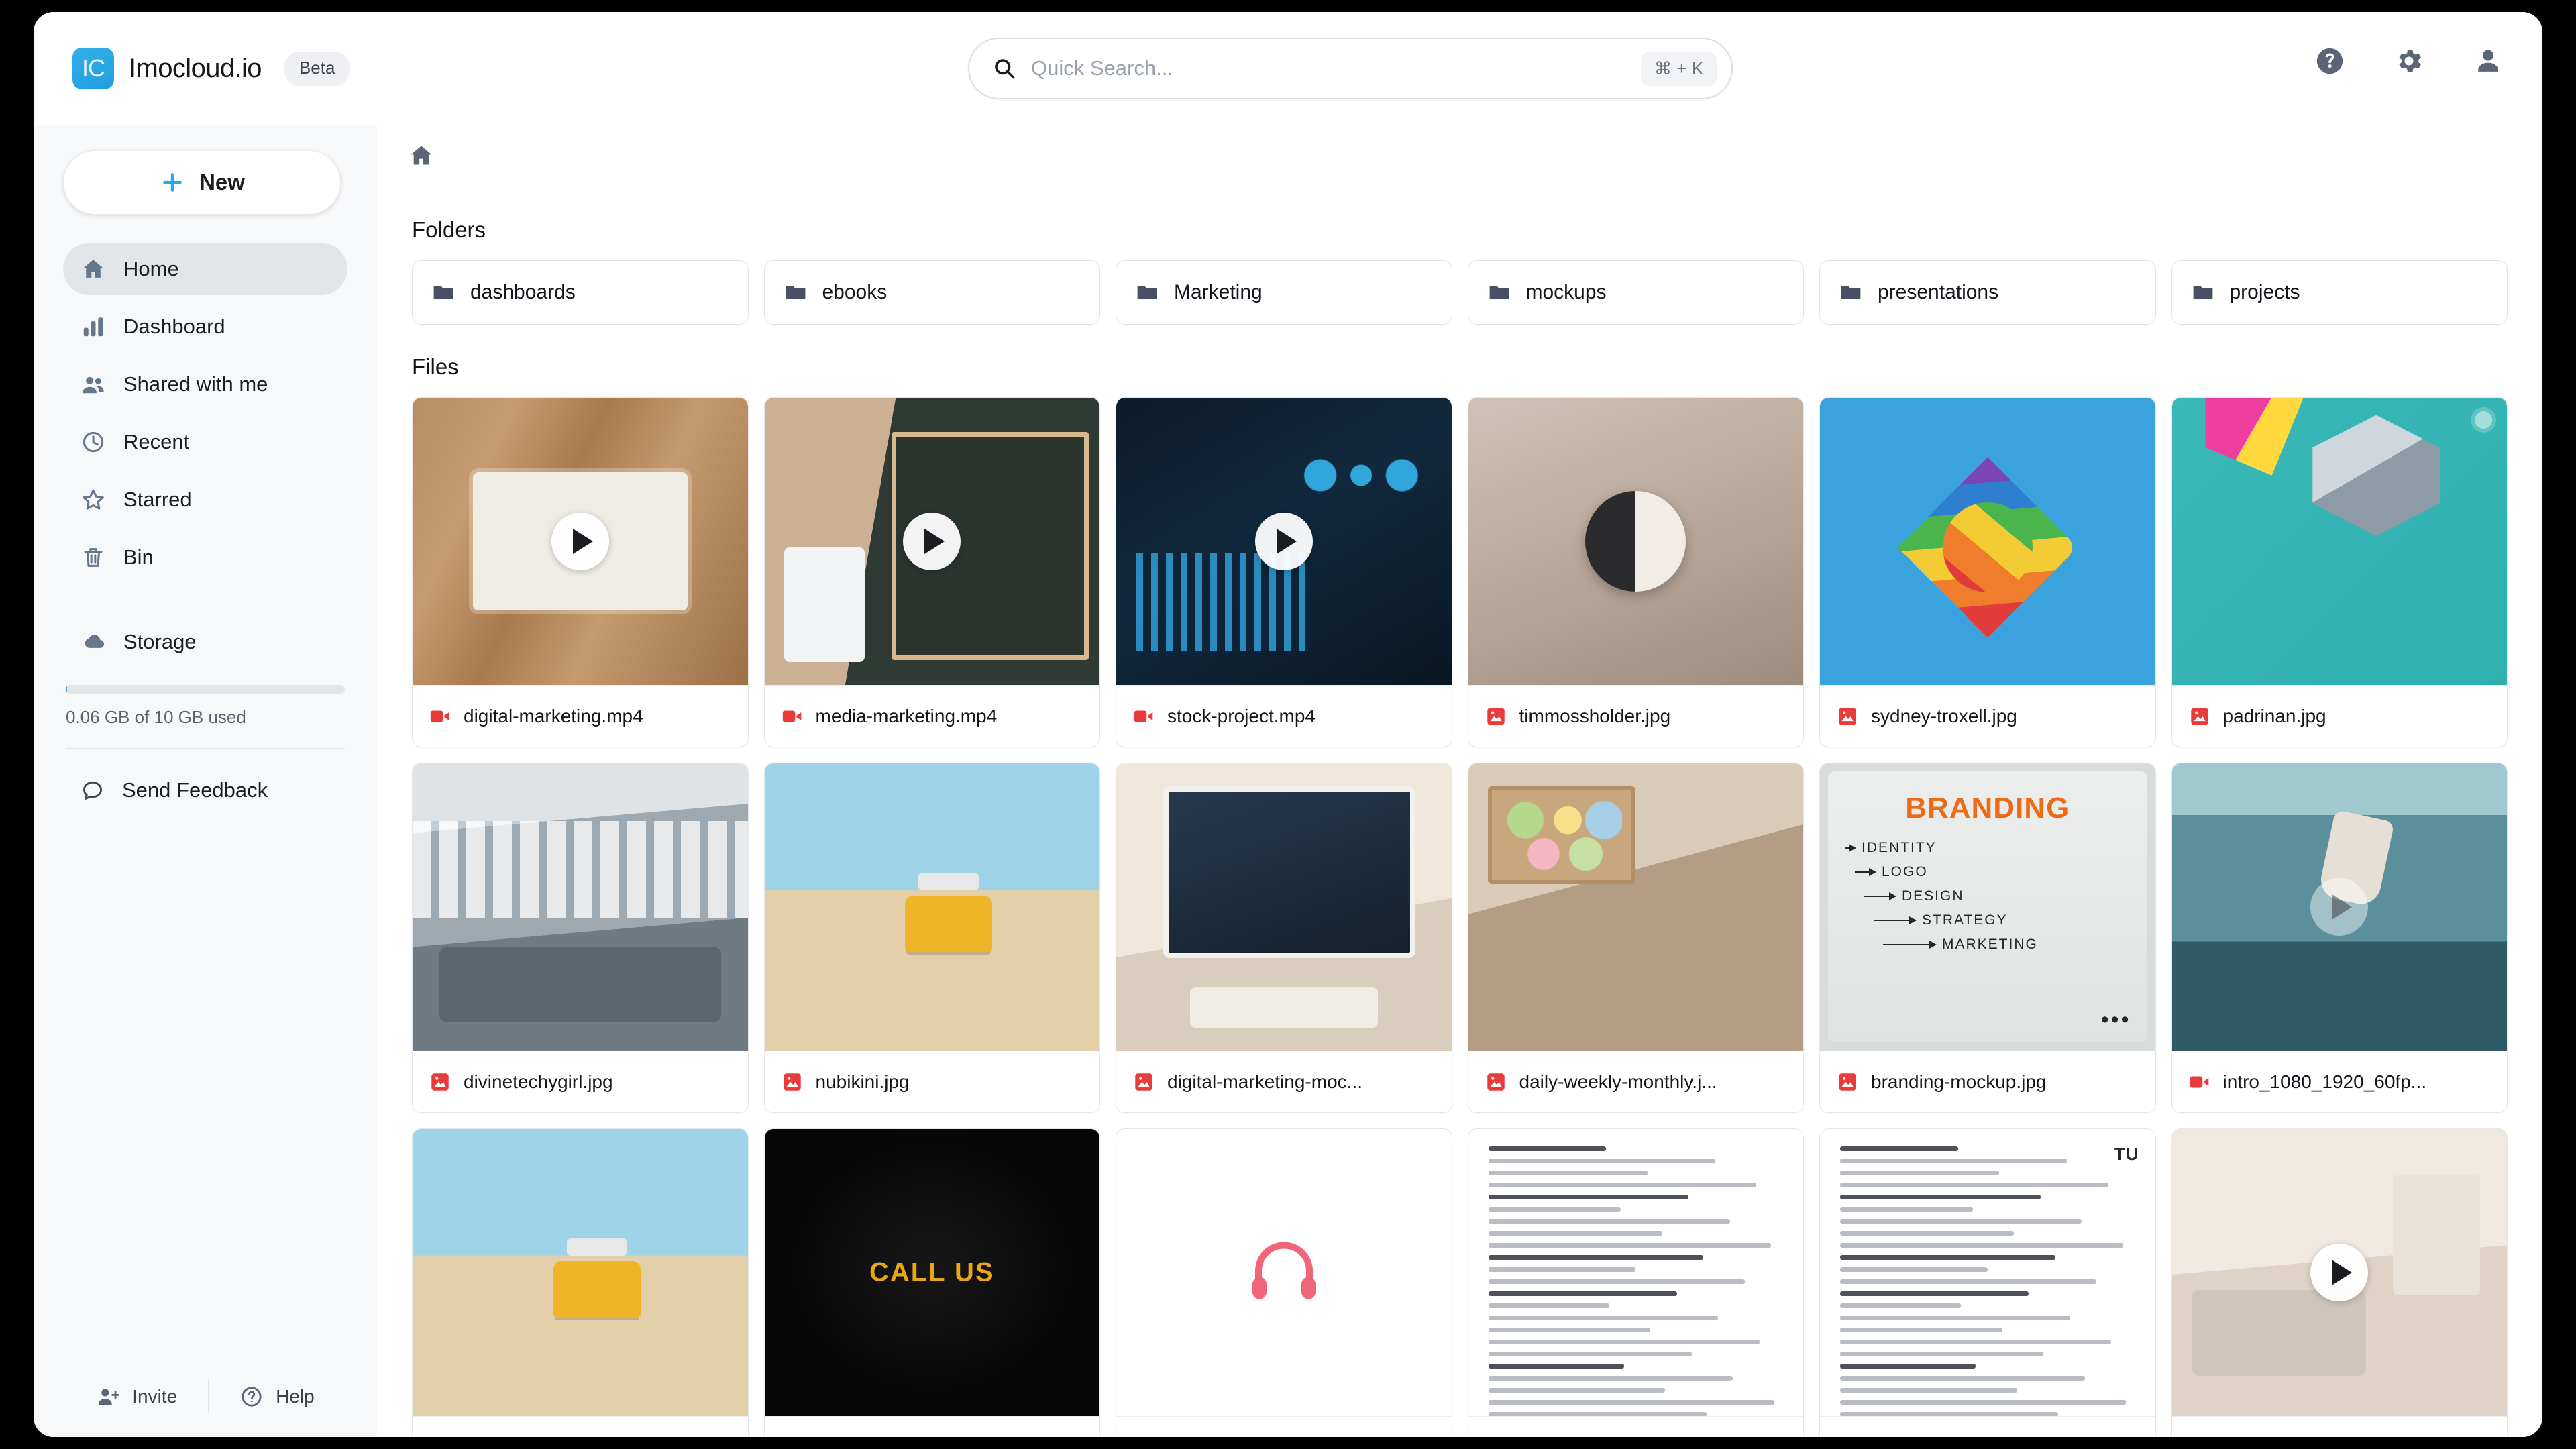  What do you see at coordinates (93, 557) in the screenshot?
I see `trash-icon` at bounding box center [93, 557].